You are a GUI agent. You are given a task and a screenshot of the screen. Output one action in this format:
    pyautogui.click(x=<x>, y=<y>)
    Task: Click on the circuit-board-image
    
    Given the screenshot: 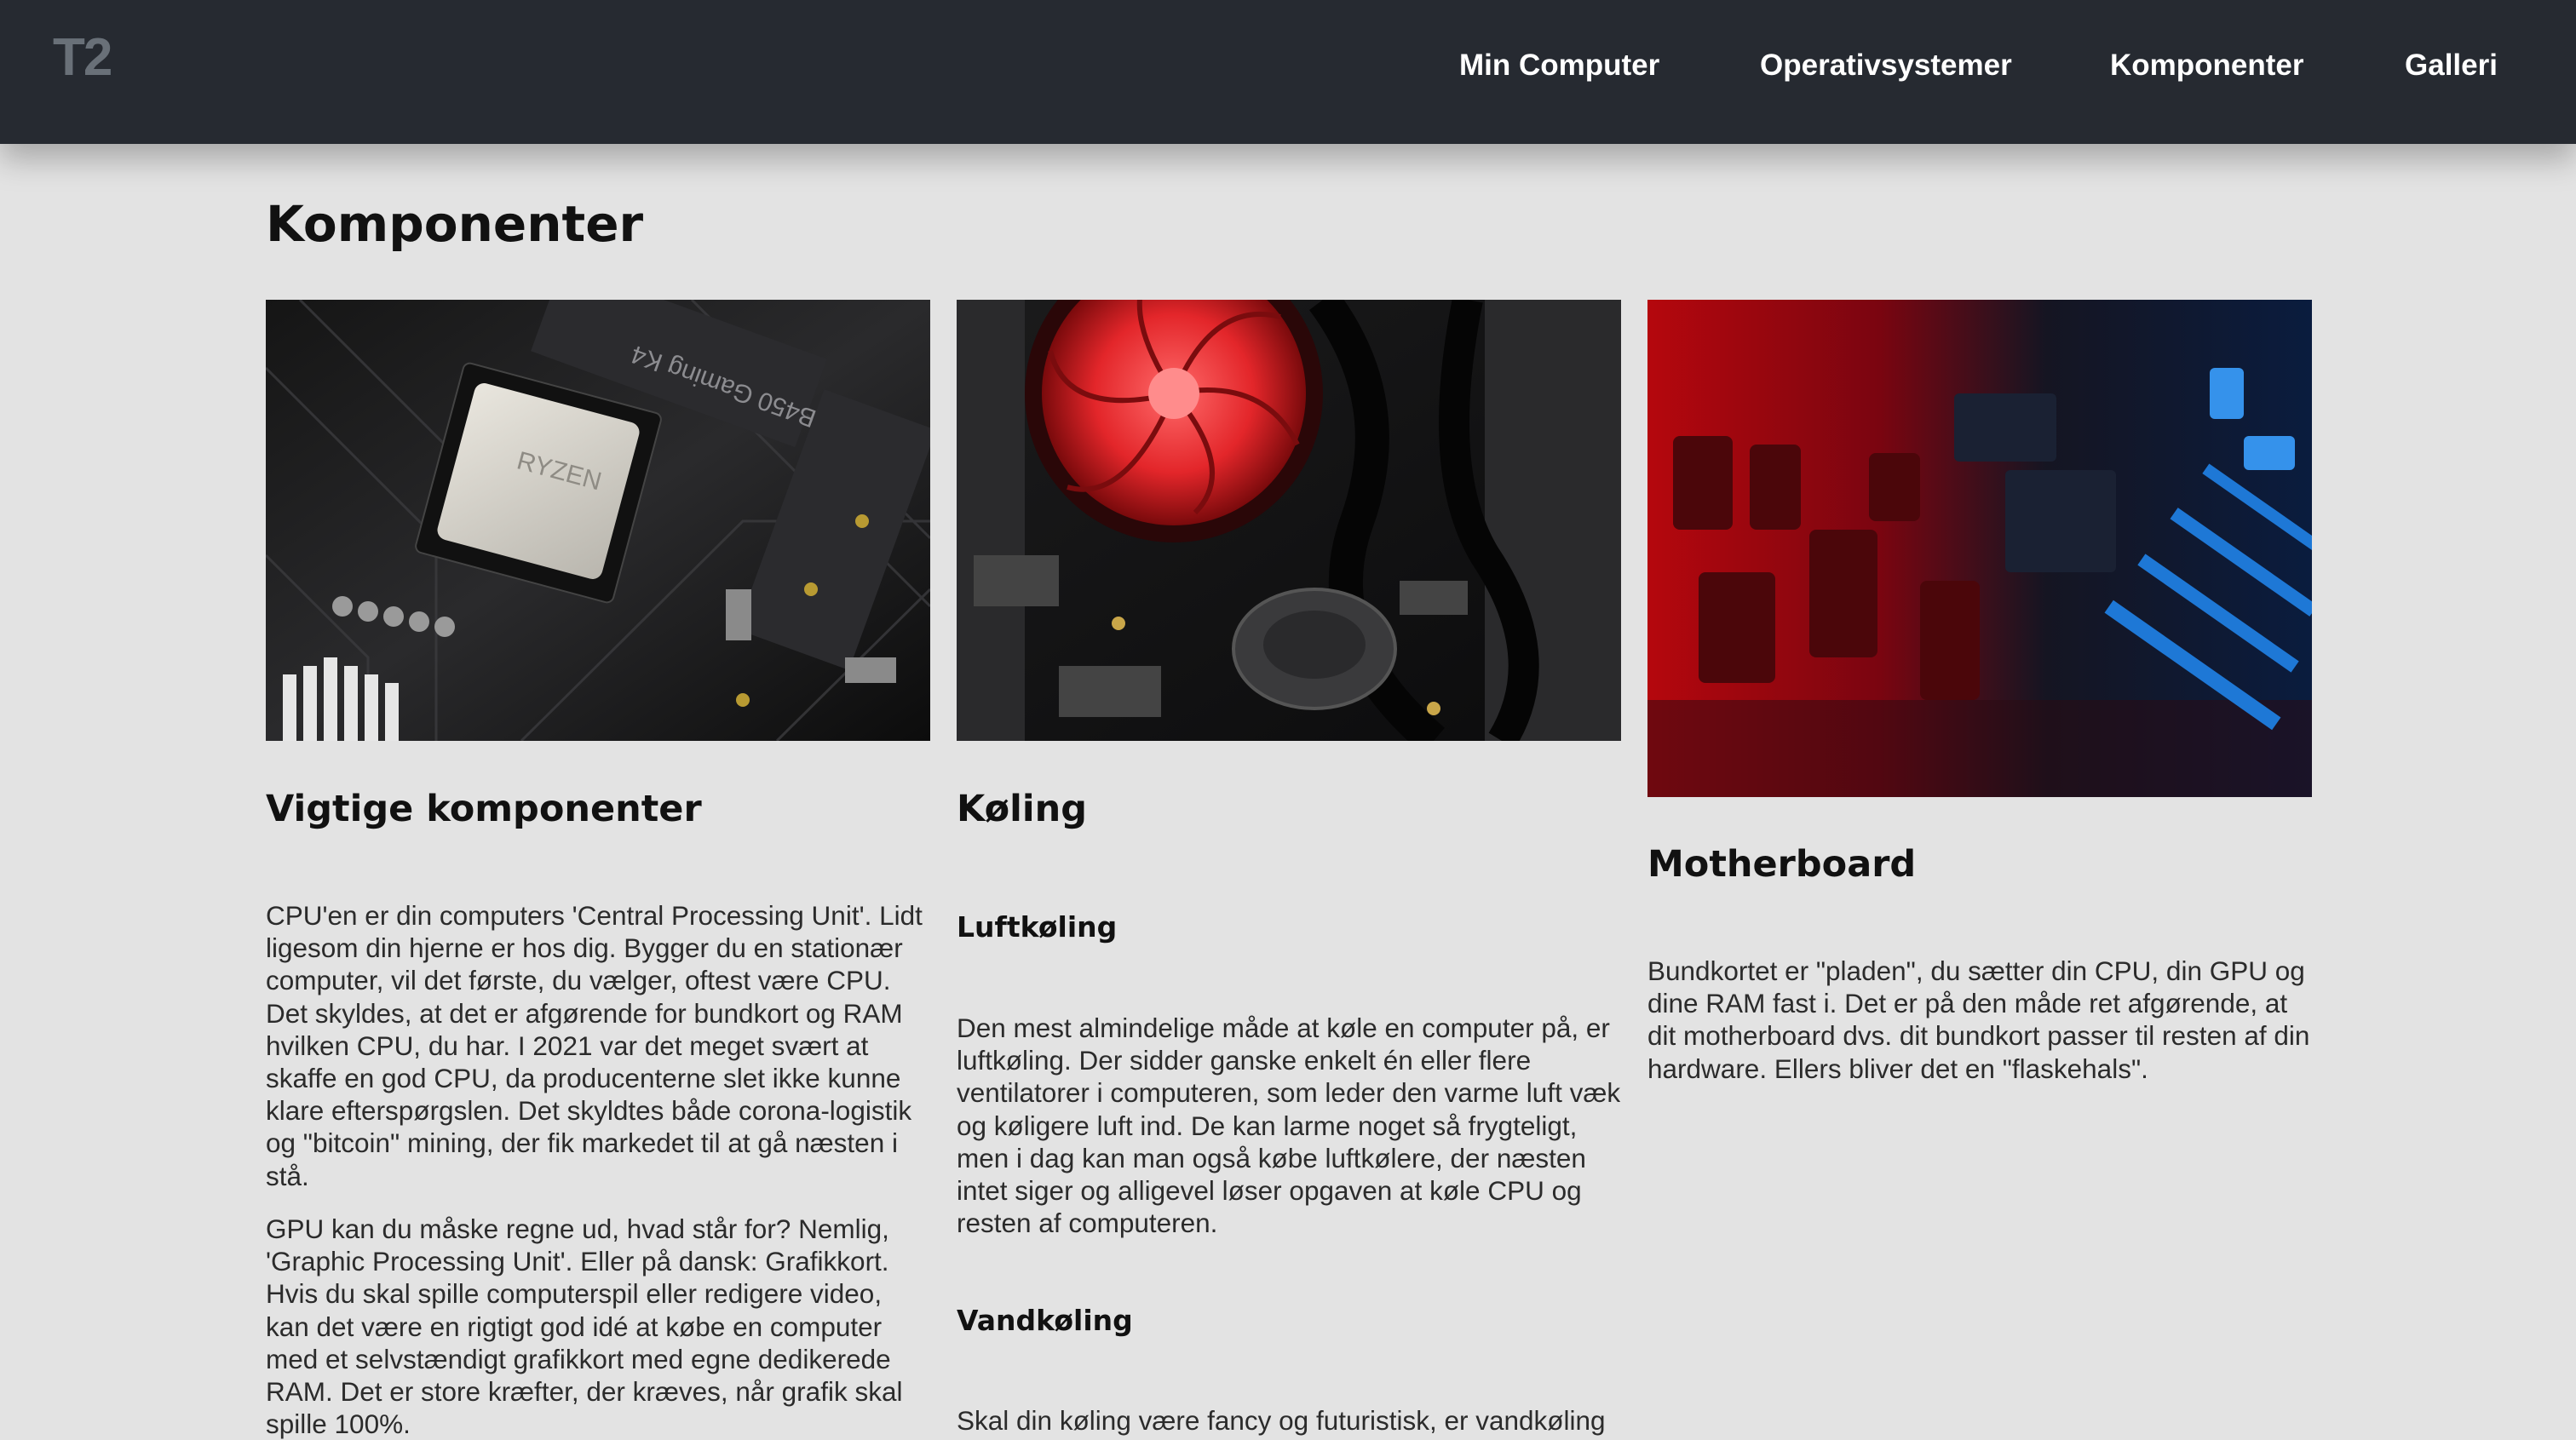 What is the action you would take?
    pyautogui.click(x=1979, y=548)
    